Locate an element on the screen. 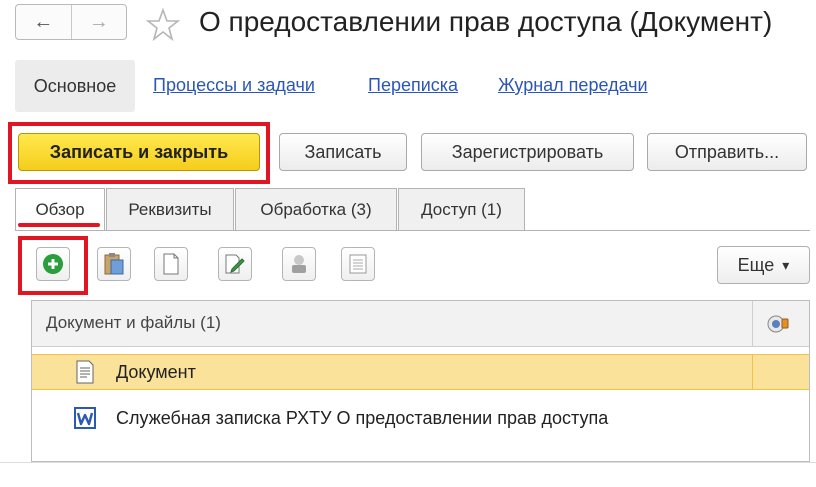 The height and width of the screenshot is (487, 816). paste-from-clipboard-button is located at coordinates (114, 264).